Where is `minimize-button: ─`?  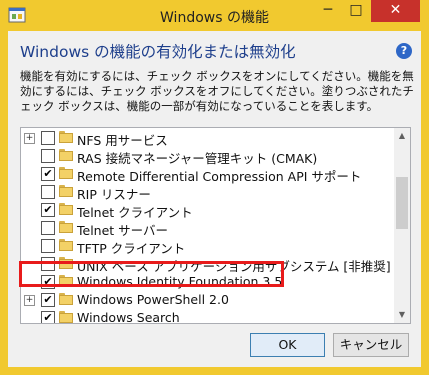 minimize-button: ─ is located at coordinates (328, 11).